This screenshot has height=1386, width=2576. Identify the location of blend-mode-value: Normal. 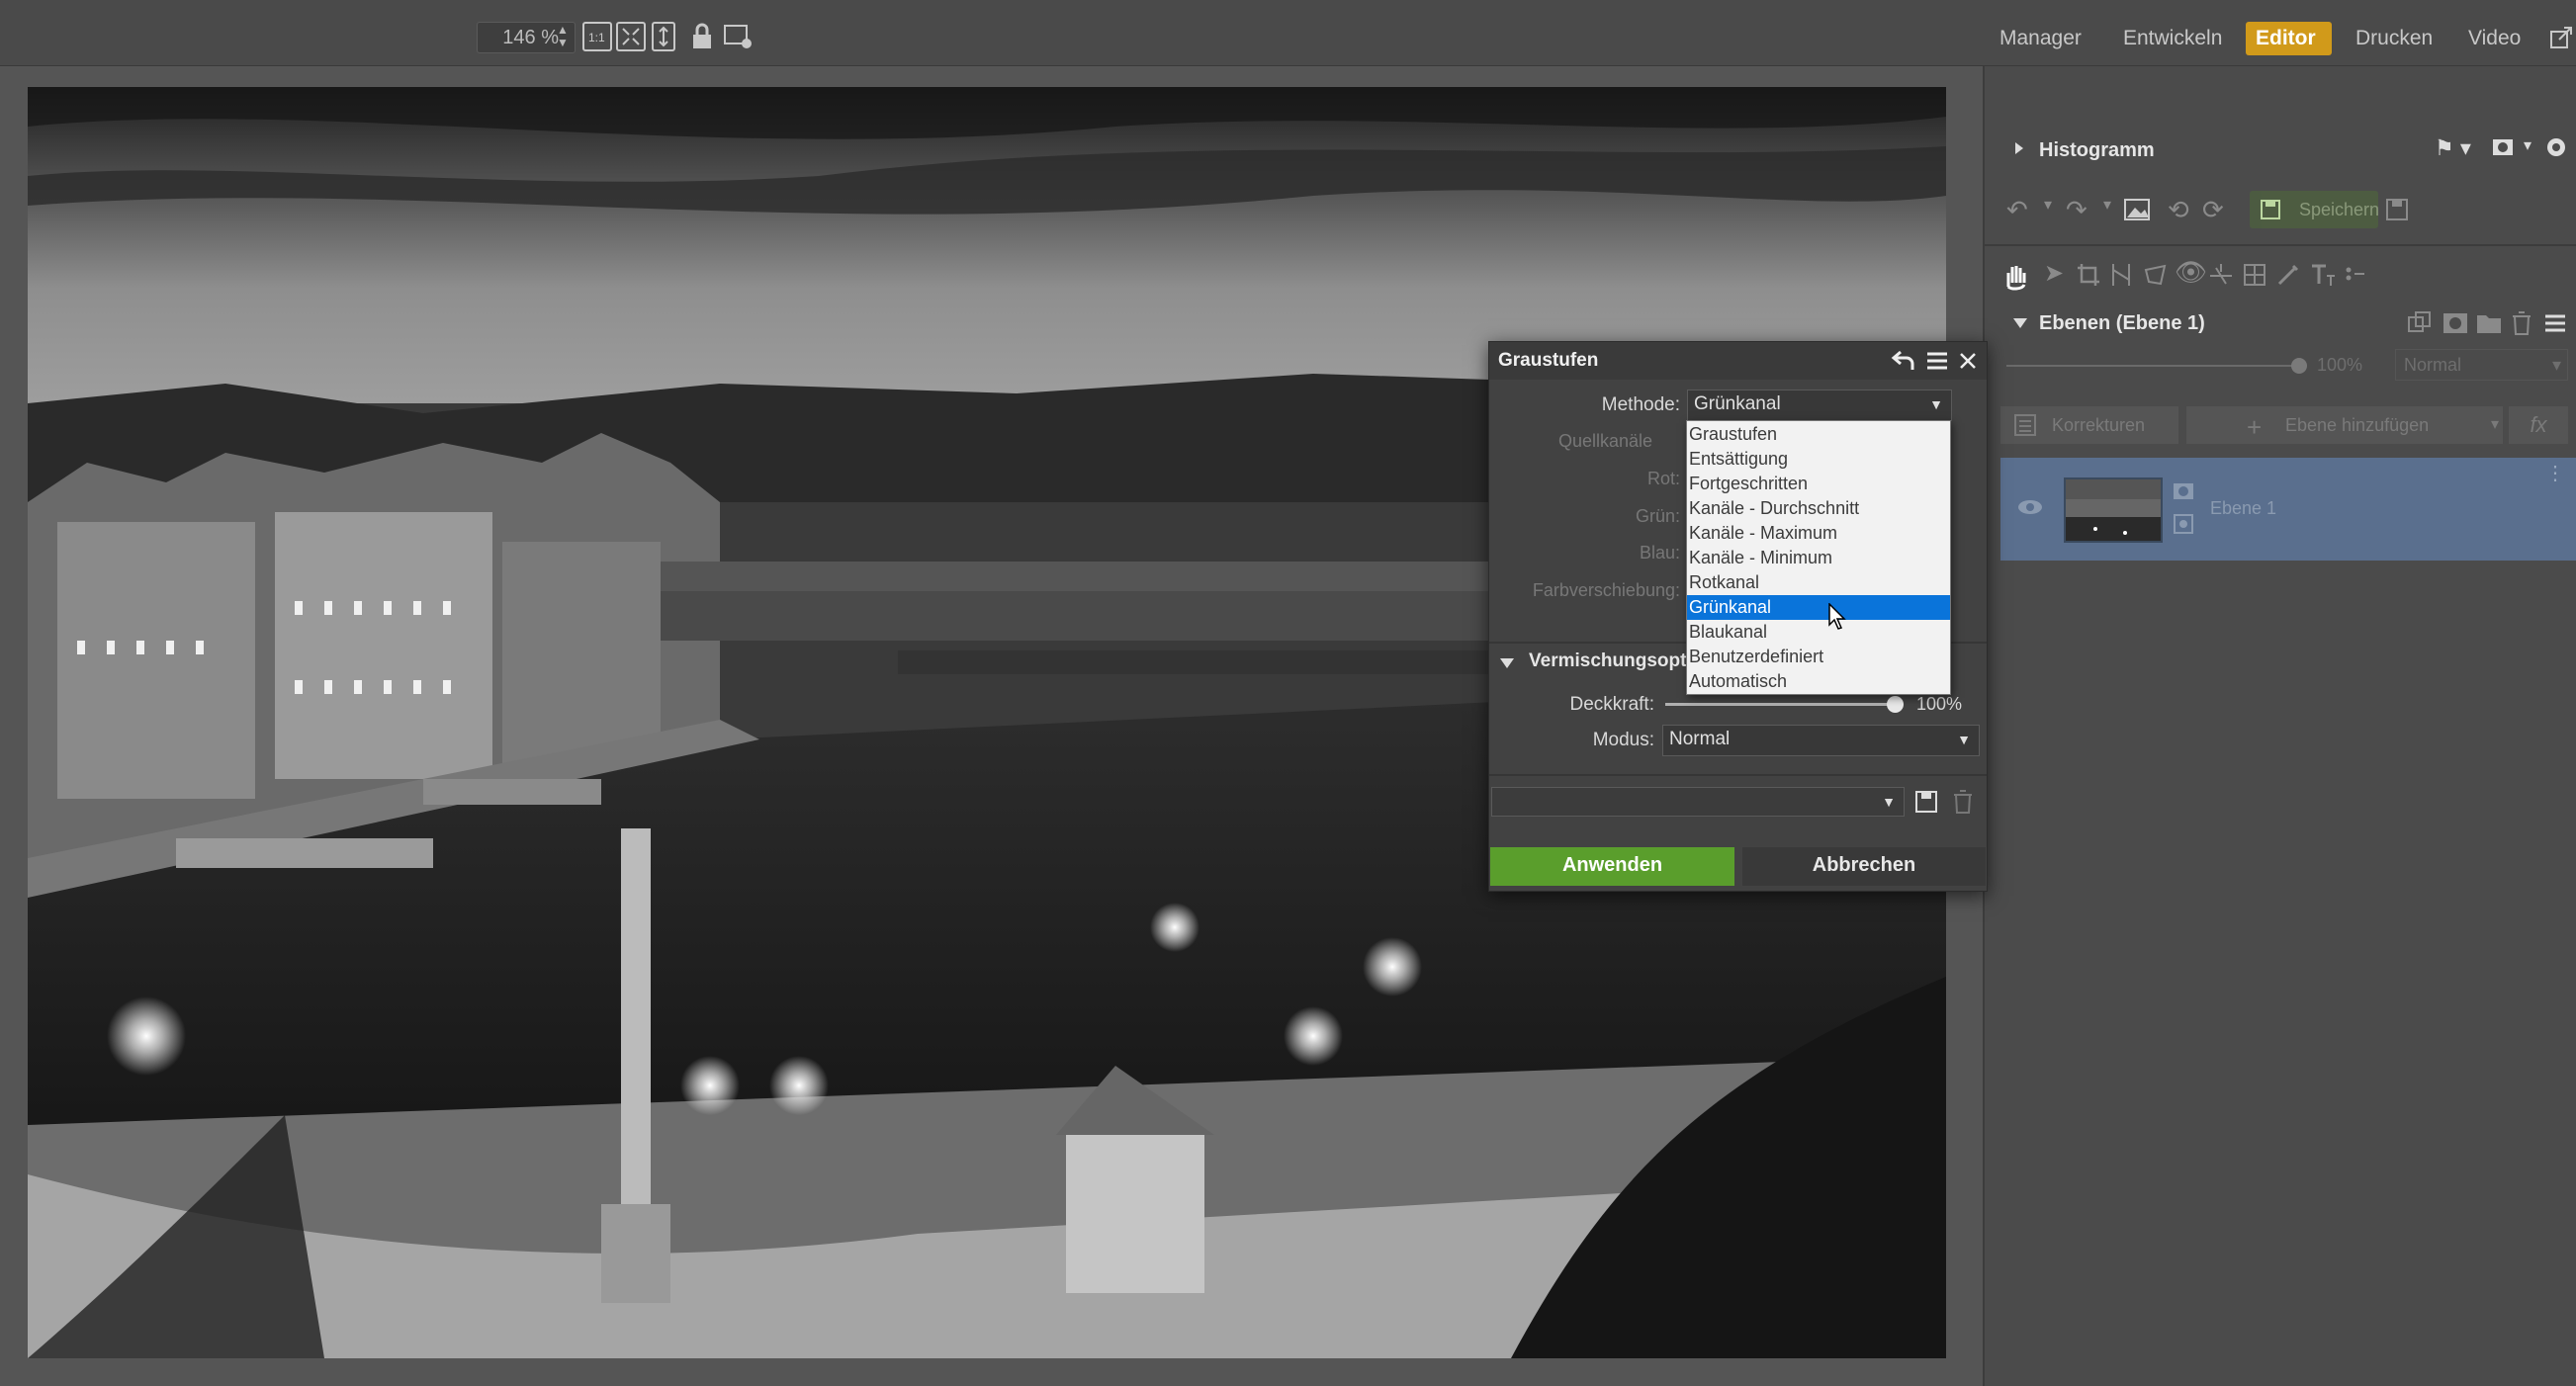
(2433, 365).